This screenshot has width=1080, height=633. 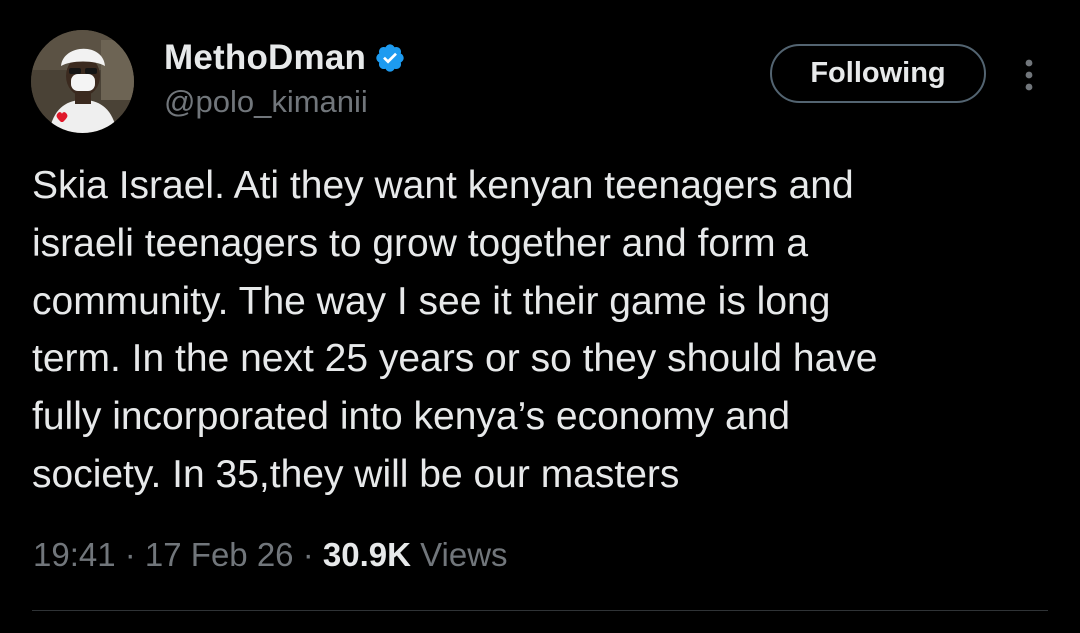 I want to click on user-info: MethoDman @polo_kimanii, so click(x=285, y=79).